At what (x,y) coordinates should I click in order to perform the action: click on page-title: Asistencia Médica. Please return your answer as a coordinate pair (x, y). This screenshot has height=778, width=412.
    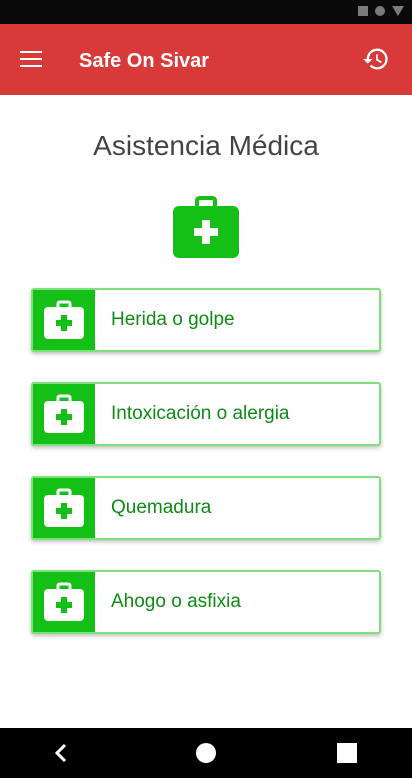
    Looking at the image, I should click on (206, 145).